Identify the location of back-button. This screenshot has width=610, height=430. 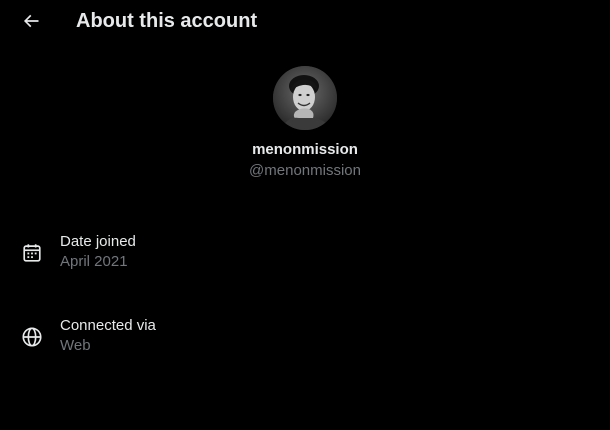
(31, 21).